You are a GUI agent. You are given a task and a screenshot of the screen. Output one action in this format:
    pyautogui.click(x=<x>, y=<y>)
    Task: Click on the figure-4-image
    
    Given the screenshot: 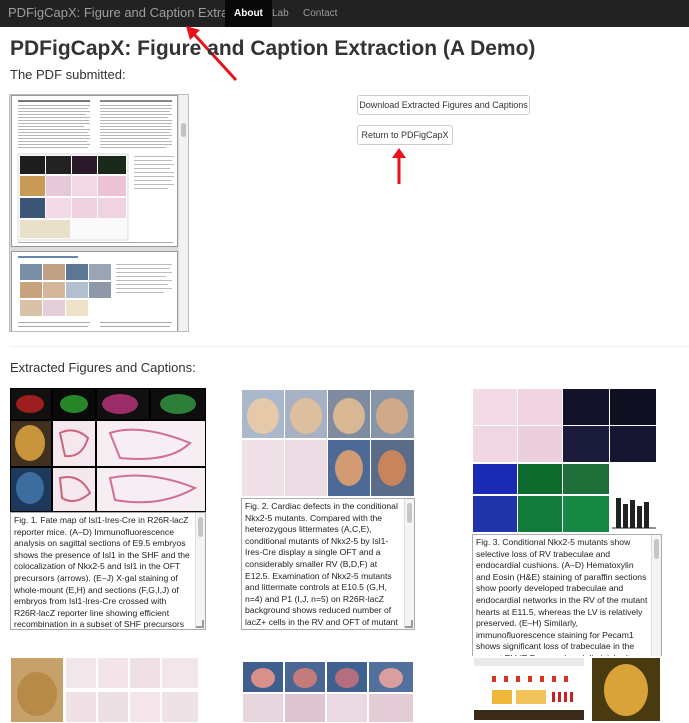 What is the action you would take?
    pyautogui.click(x=105, y=688)
    